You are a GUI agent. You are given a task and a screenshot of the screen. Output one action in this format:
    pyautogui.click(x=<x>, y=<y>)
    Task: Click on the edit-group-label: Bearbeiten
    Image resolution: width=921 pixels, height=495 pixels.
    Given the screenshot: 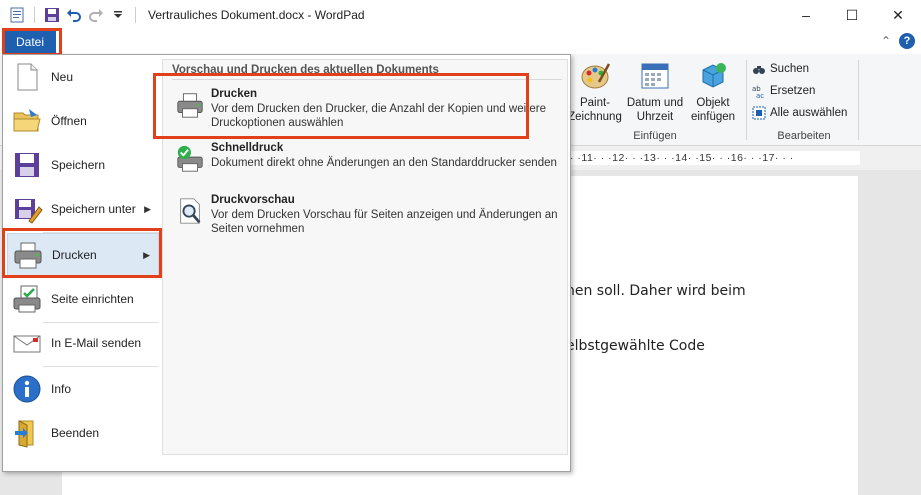 What is the action you would take?
    pyautogui.click(x=804, y=136)
    